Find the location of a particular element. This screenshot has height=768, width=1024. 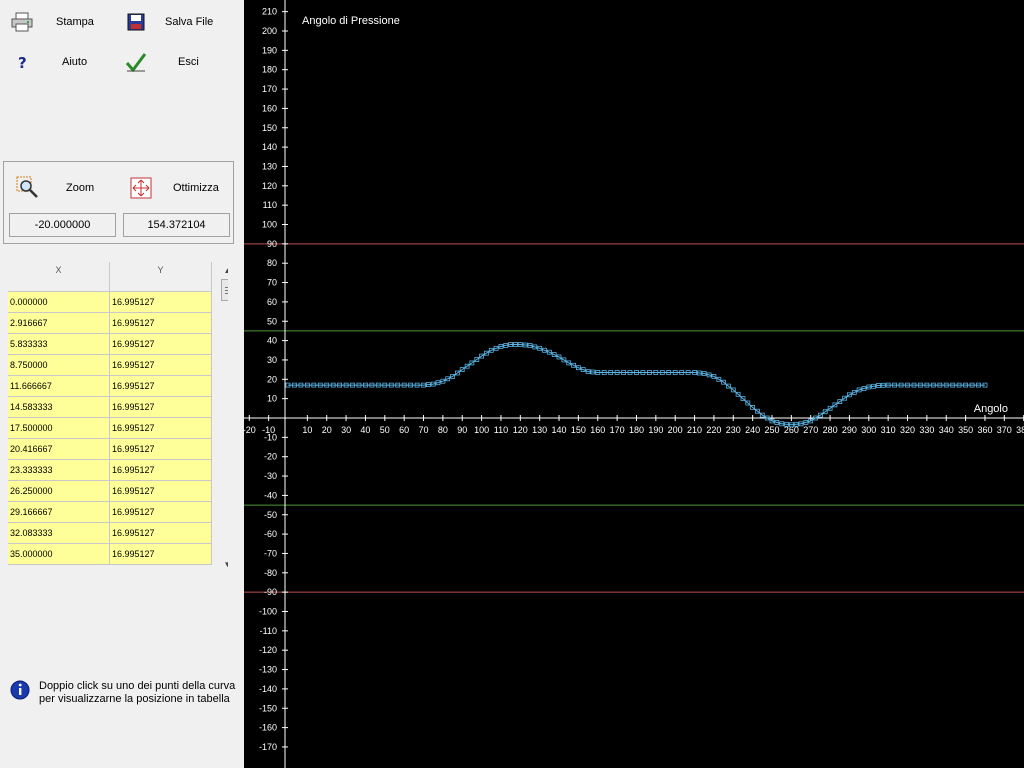

cell-x: 35.000000 is located at coordinates (59, 554).